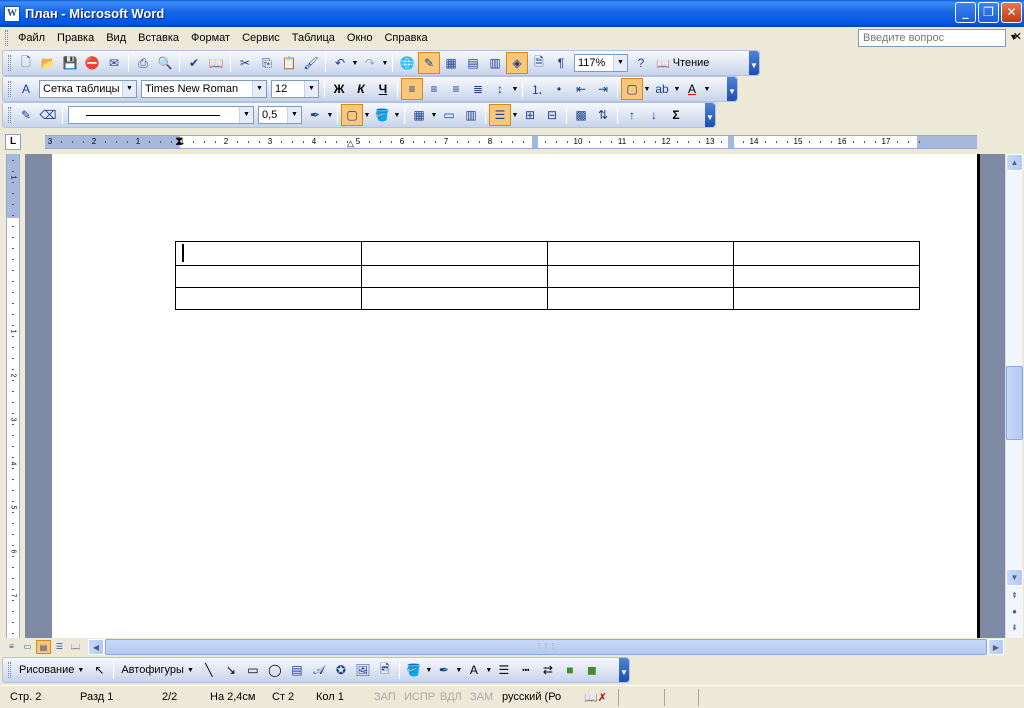 The width and height of the screenshot is (1024, 708). I want to click on decrease-indent-icon: ⇤, so click(581, 89).